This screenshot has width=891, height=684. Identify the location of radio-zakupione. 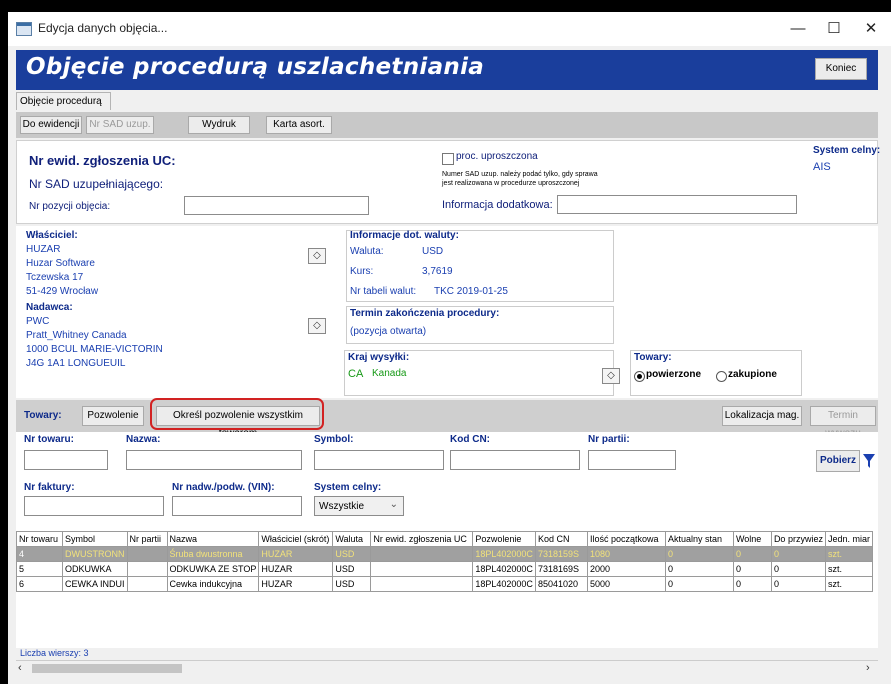
(721, 376).